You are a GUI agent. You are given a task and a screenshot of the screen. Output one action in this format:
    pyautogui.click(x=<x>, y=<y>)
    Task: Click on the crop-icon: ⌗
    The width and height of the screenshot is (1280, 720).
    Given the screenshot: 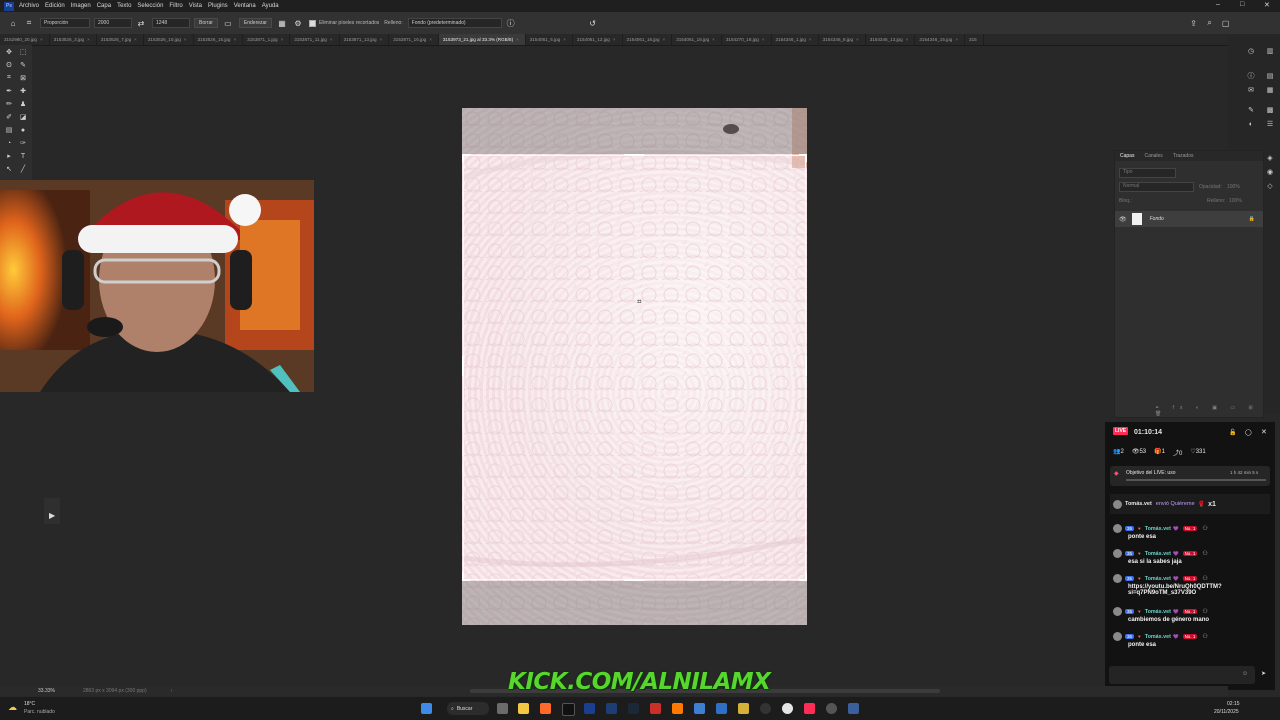 What is the action you would take?
    pyautogui.click(x=9, y=78)
    